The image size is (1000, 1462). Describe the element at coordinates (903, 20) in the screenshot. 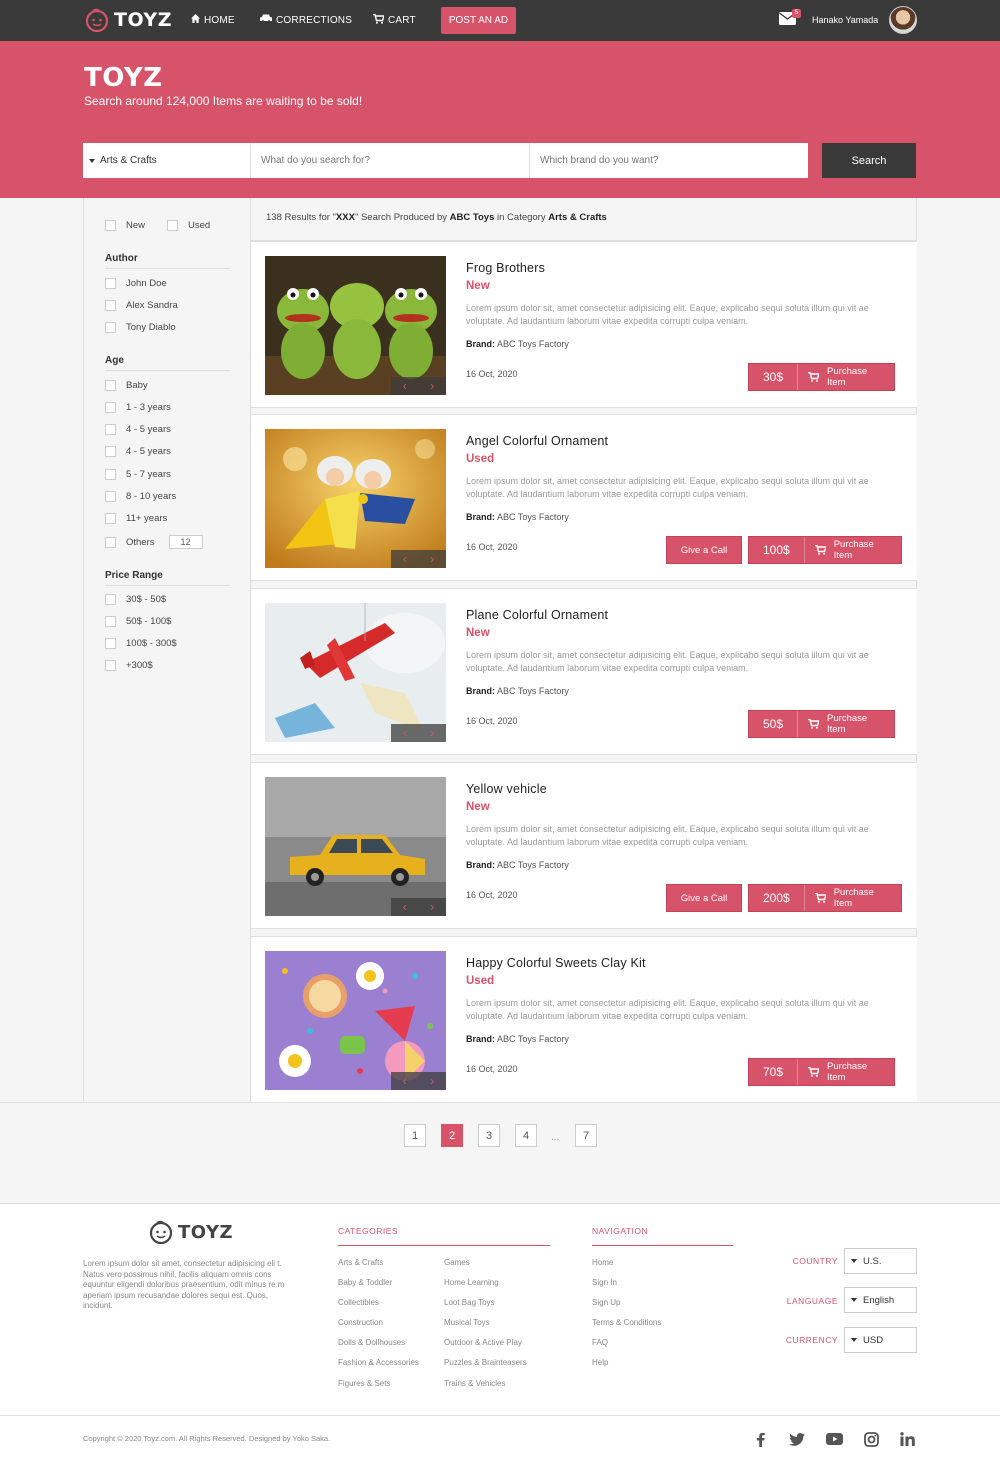

I see `avatar` at that location.